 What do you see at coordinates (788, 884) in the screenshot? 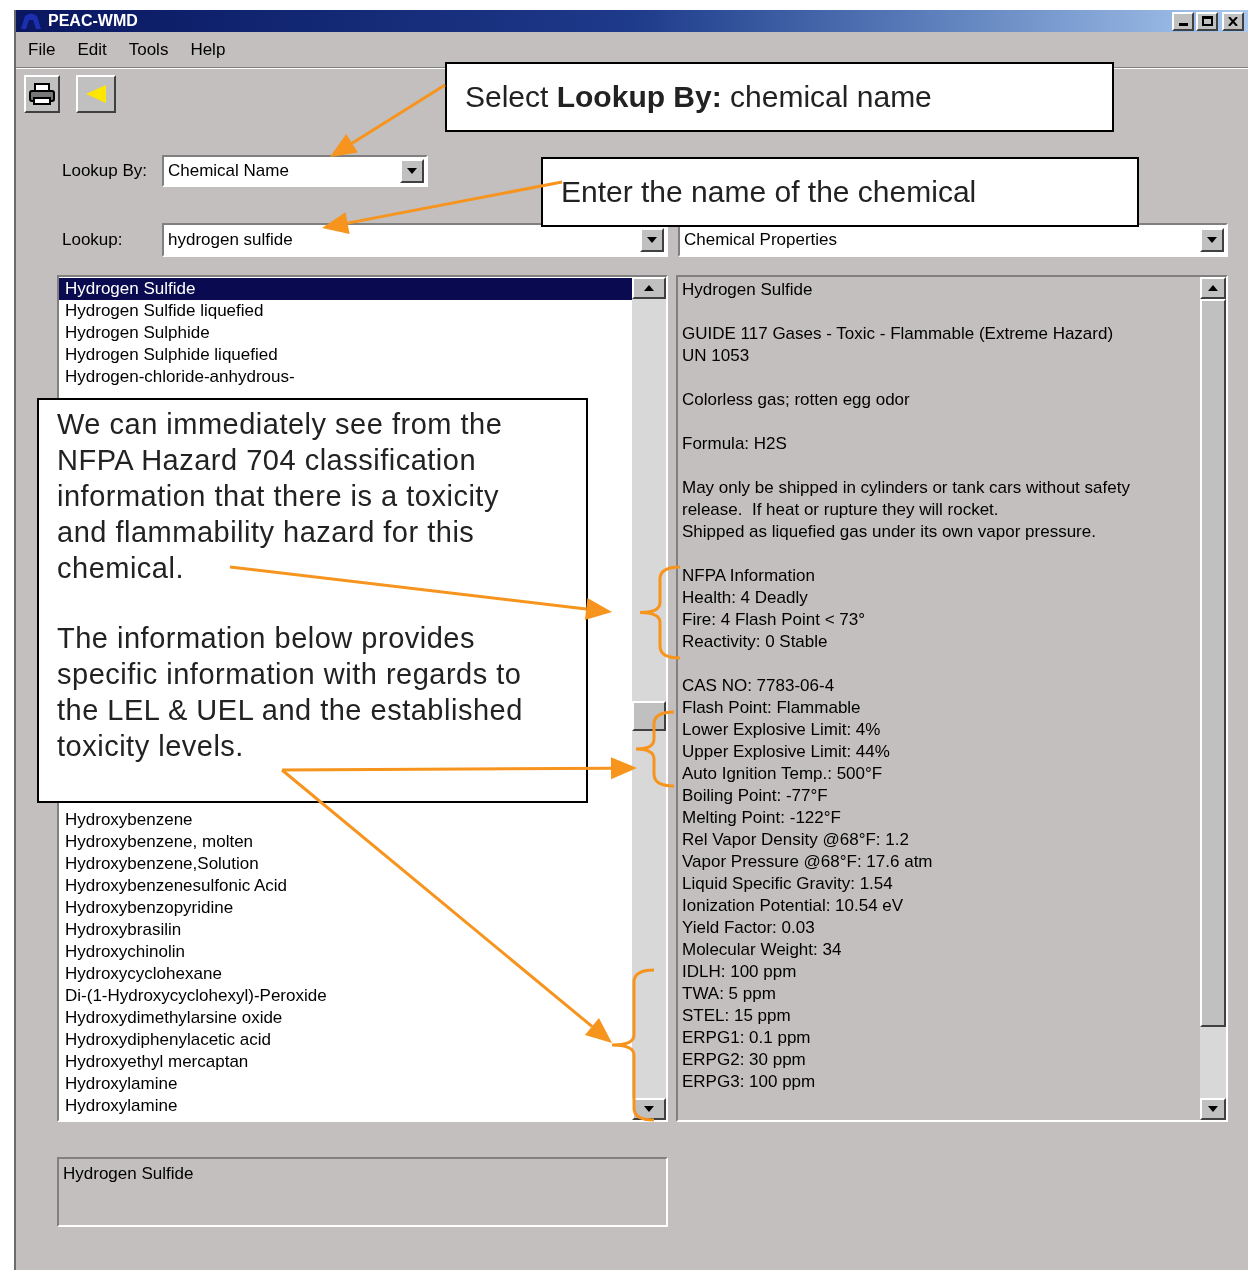
I see `property-line: Liquid Specific Gravity: 1.54` at bounding box center [788, 884].